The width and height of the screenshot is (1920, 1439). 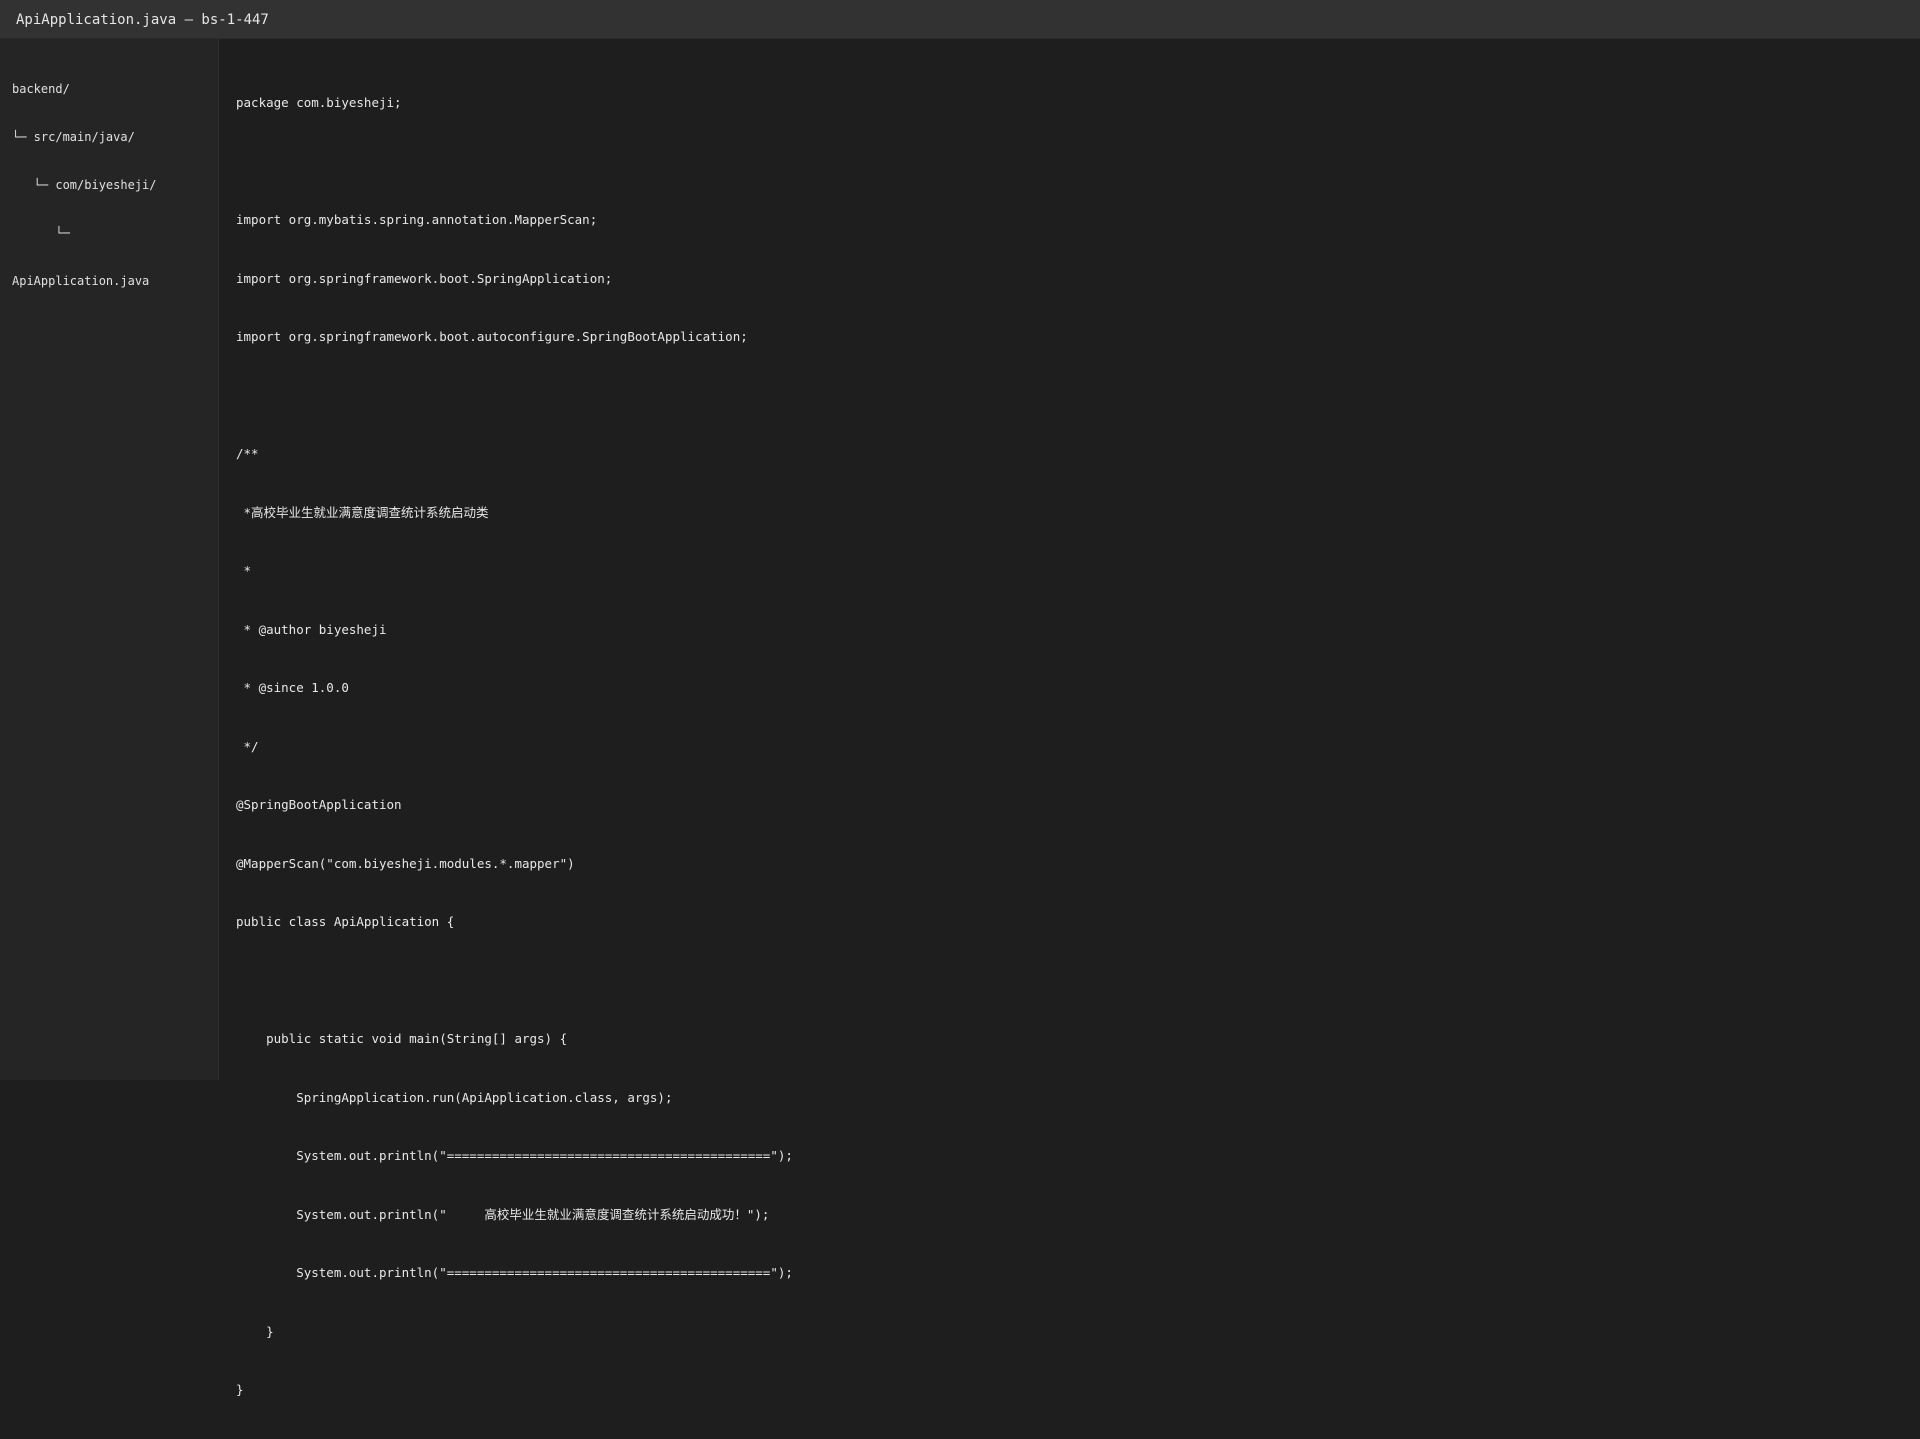 What do you see at coordinates (362, 512) in the screenshot?
I see `code-line: *高校毕业生就业满意度调查统计系统启动类` at bounding box center [362, 512].